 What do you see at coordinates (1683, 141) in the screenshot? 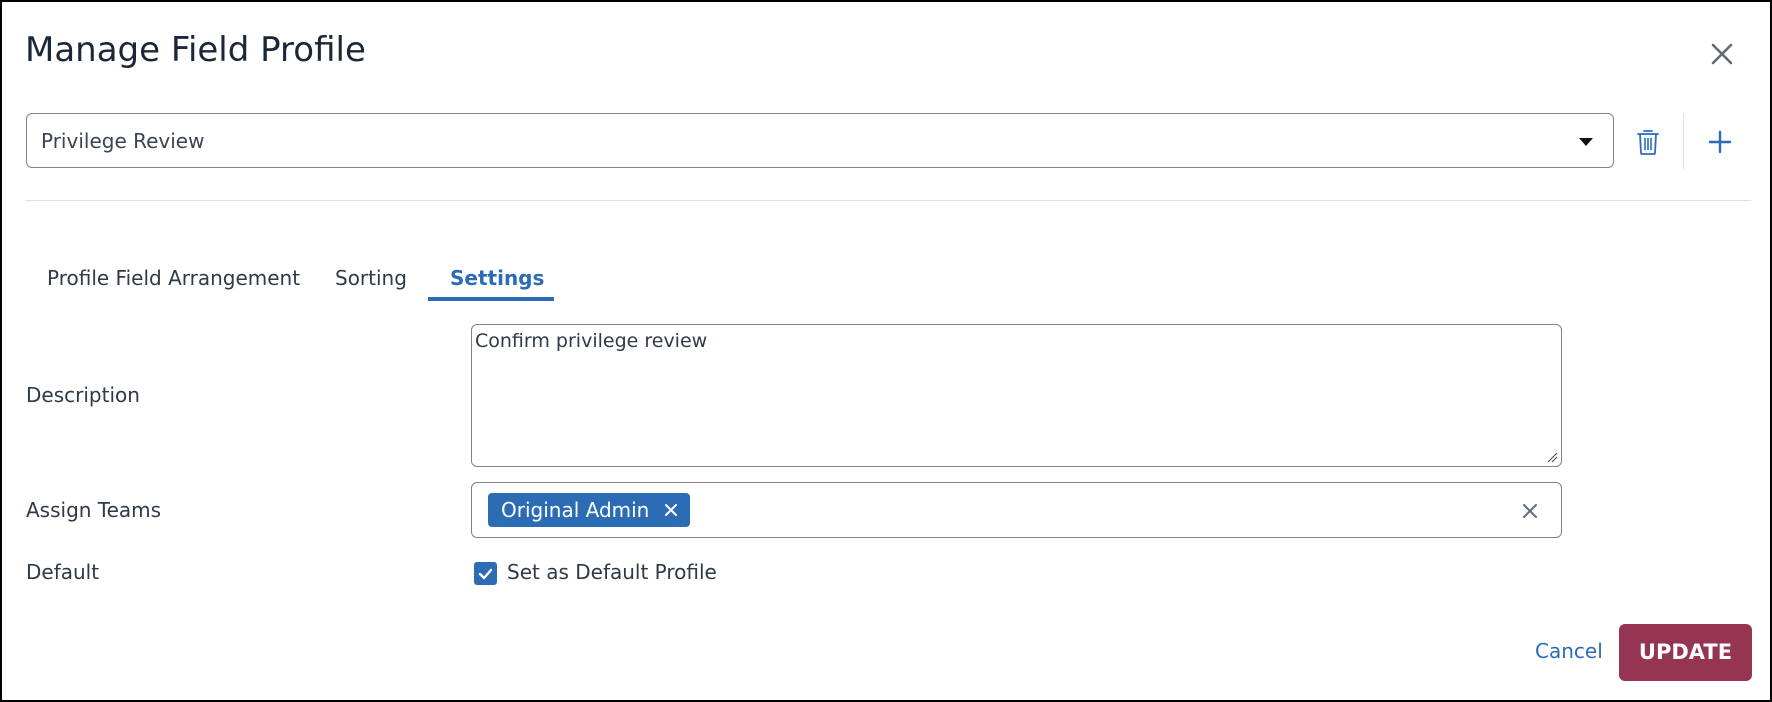
I see `toolbar-divider` at bounding box center [1683, 141].